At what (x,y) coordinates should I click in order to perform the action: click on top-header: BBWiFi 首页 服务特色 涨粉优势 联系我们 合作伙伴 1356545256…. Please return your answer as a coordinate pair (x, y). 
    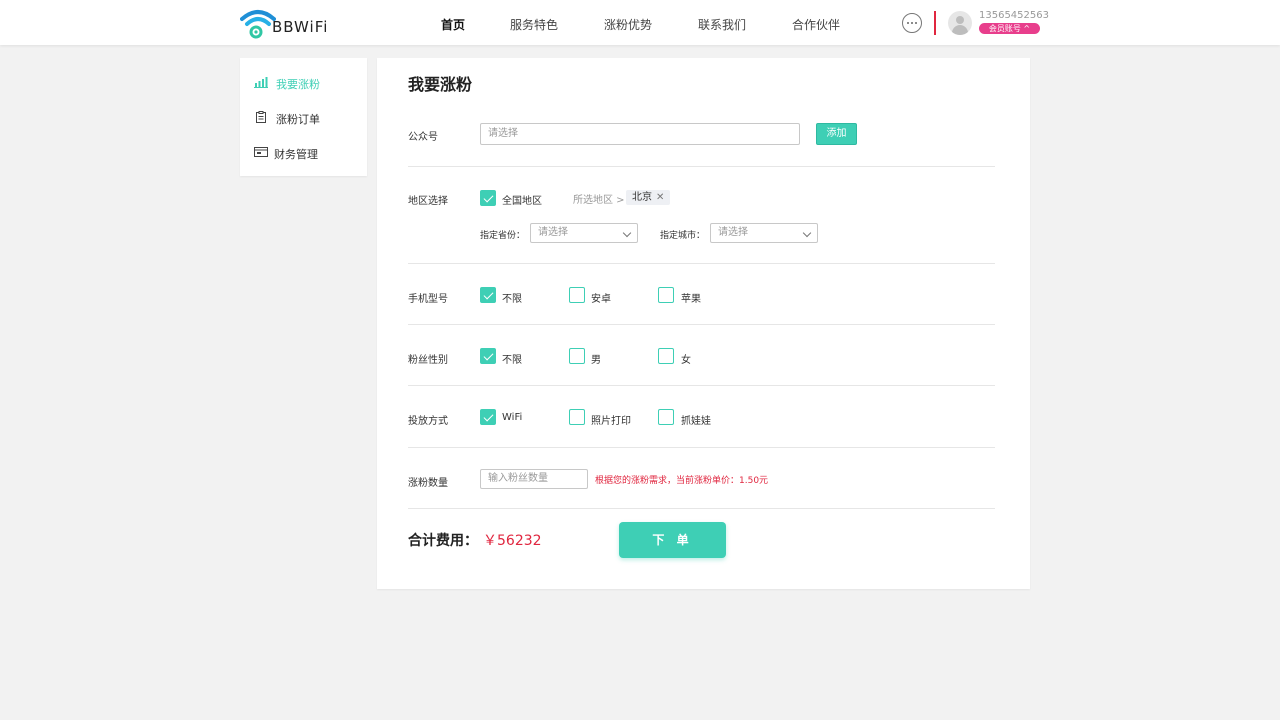
    Looking at the image, I should click on (640, 22).